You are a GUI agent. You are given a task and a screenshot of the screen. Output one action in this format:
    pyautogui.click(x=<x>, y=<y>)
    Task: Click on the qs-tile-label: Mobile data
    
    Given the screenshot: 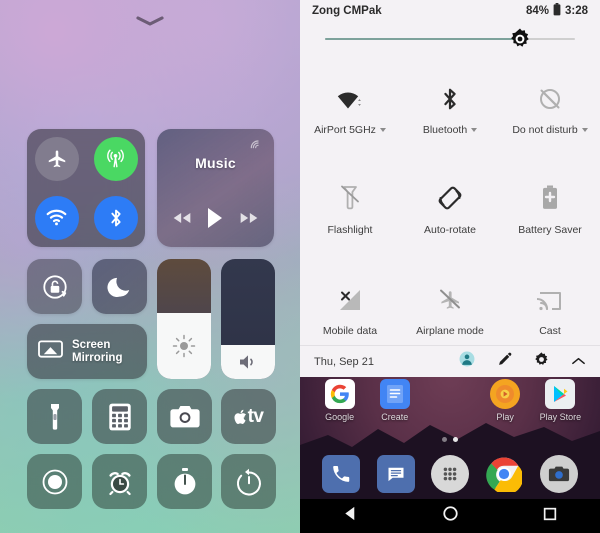 What is the action you would take?
    pyautogui.click(x=350, y=331)
    